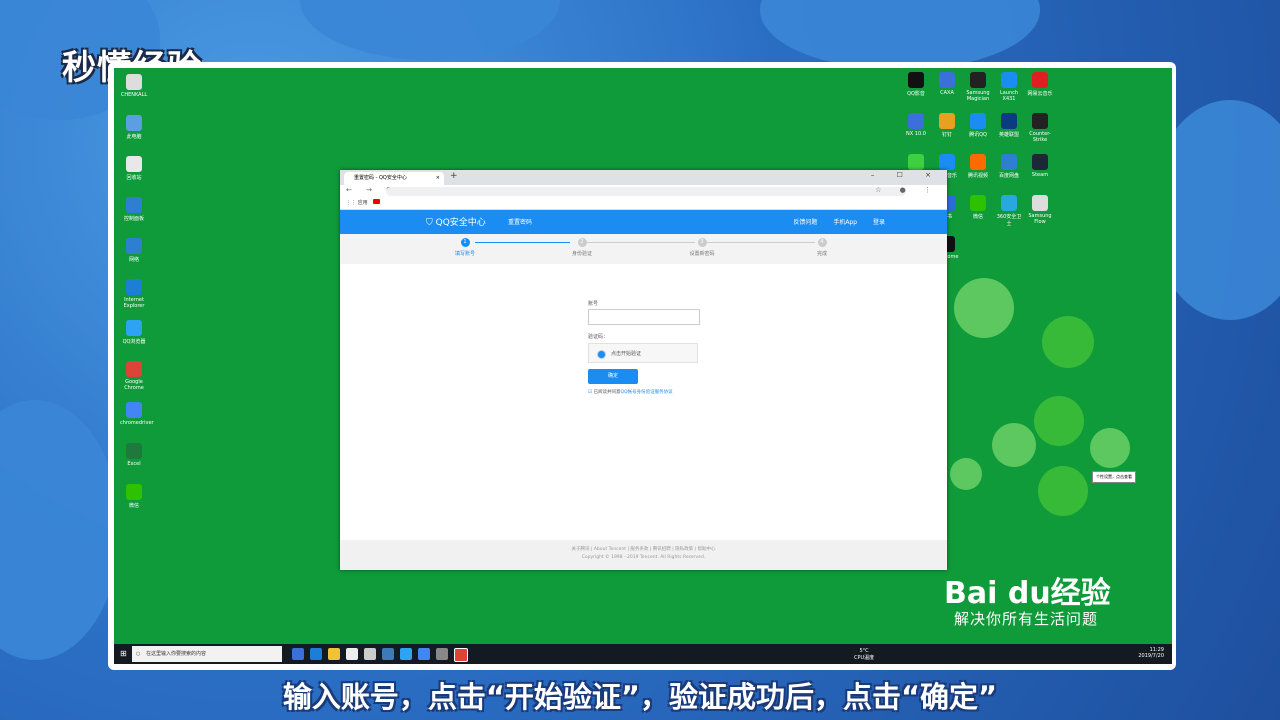 The width and height of the screenshot is (1280, 720). What do you see at coordinates (454, 176) in the screenshot?
I see `new-tab-icon: +` at bounding box center [454, 176].